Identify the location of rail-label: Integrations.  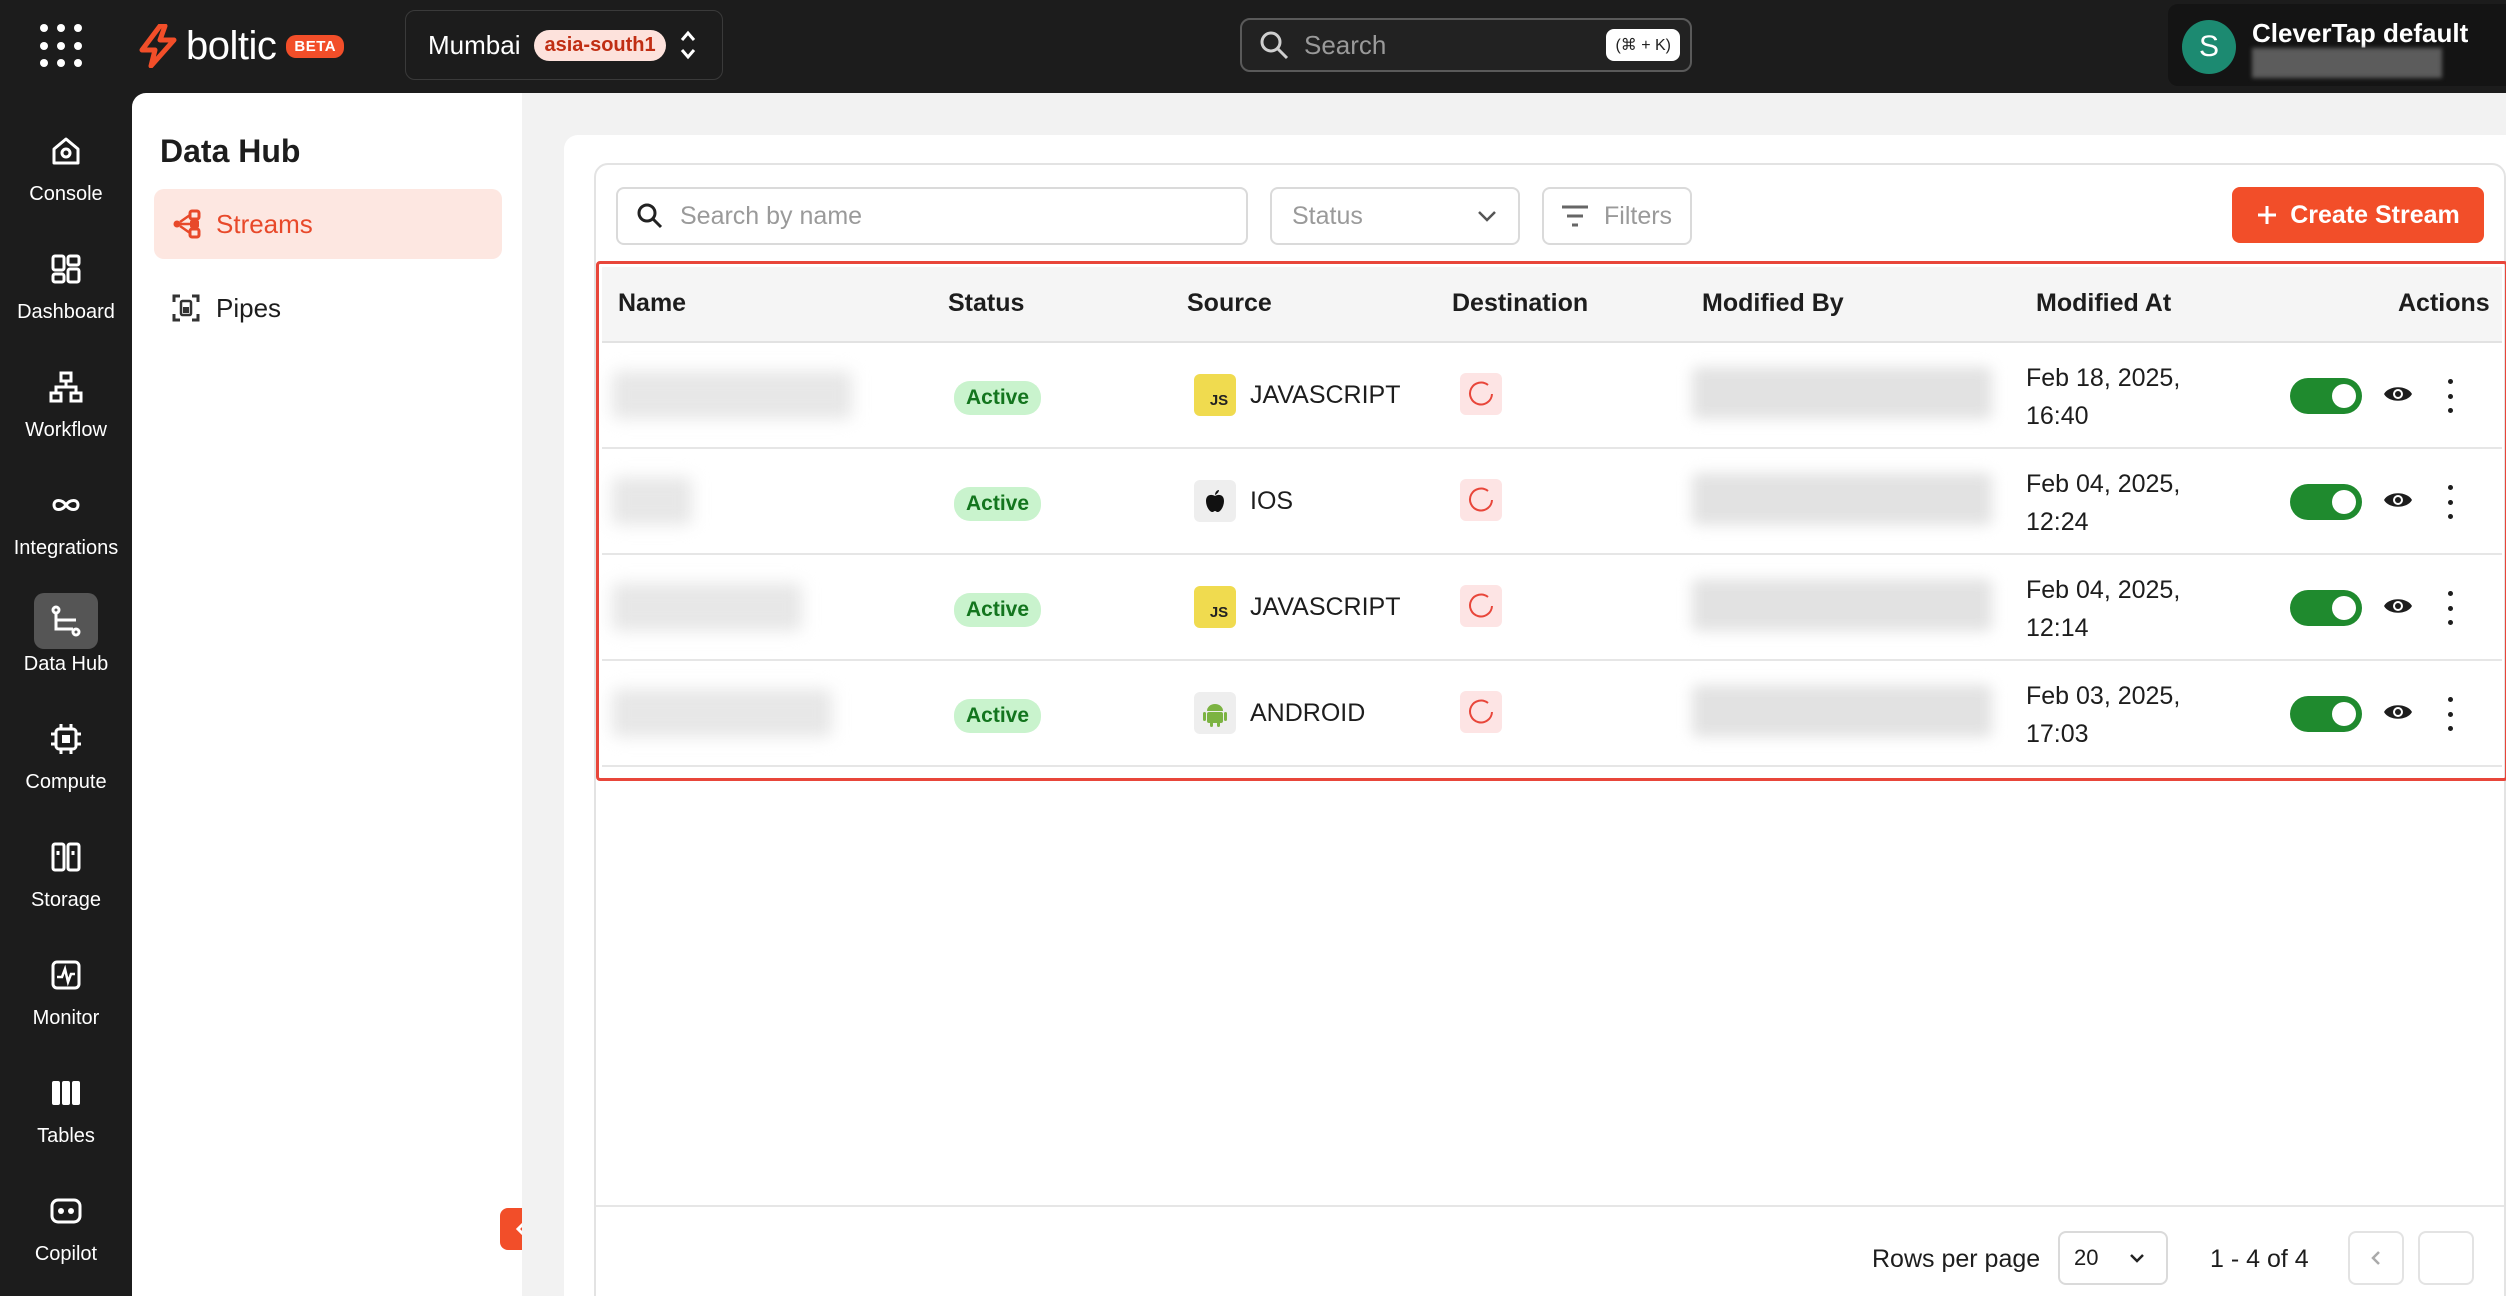
(66, 548).